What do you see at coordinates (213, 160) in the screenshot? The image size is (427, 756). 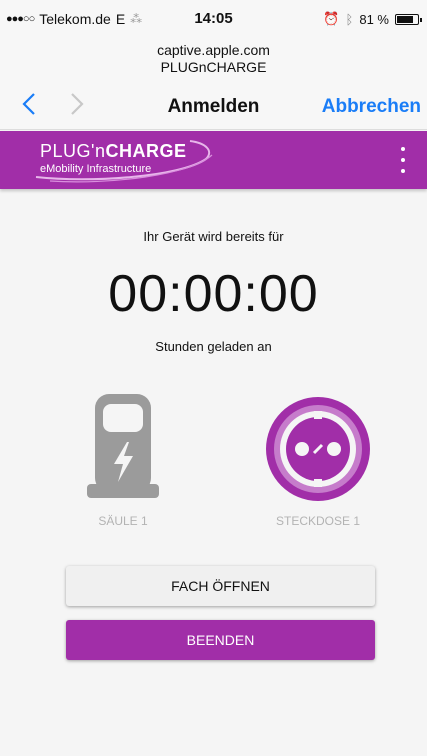 I see `app-header: PLUG'nCHARGE eMobility Infrastructure` at bounding box center [213, 160].